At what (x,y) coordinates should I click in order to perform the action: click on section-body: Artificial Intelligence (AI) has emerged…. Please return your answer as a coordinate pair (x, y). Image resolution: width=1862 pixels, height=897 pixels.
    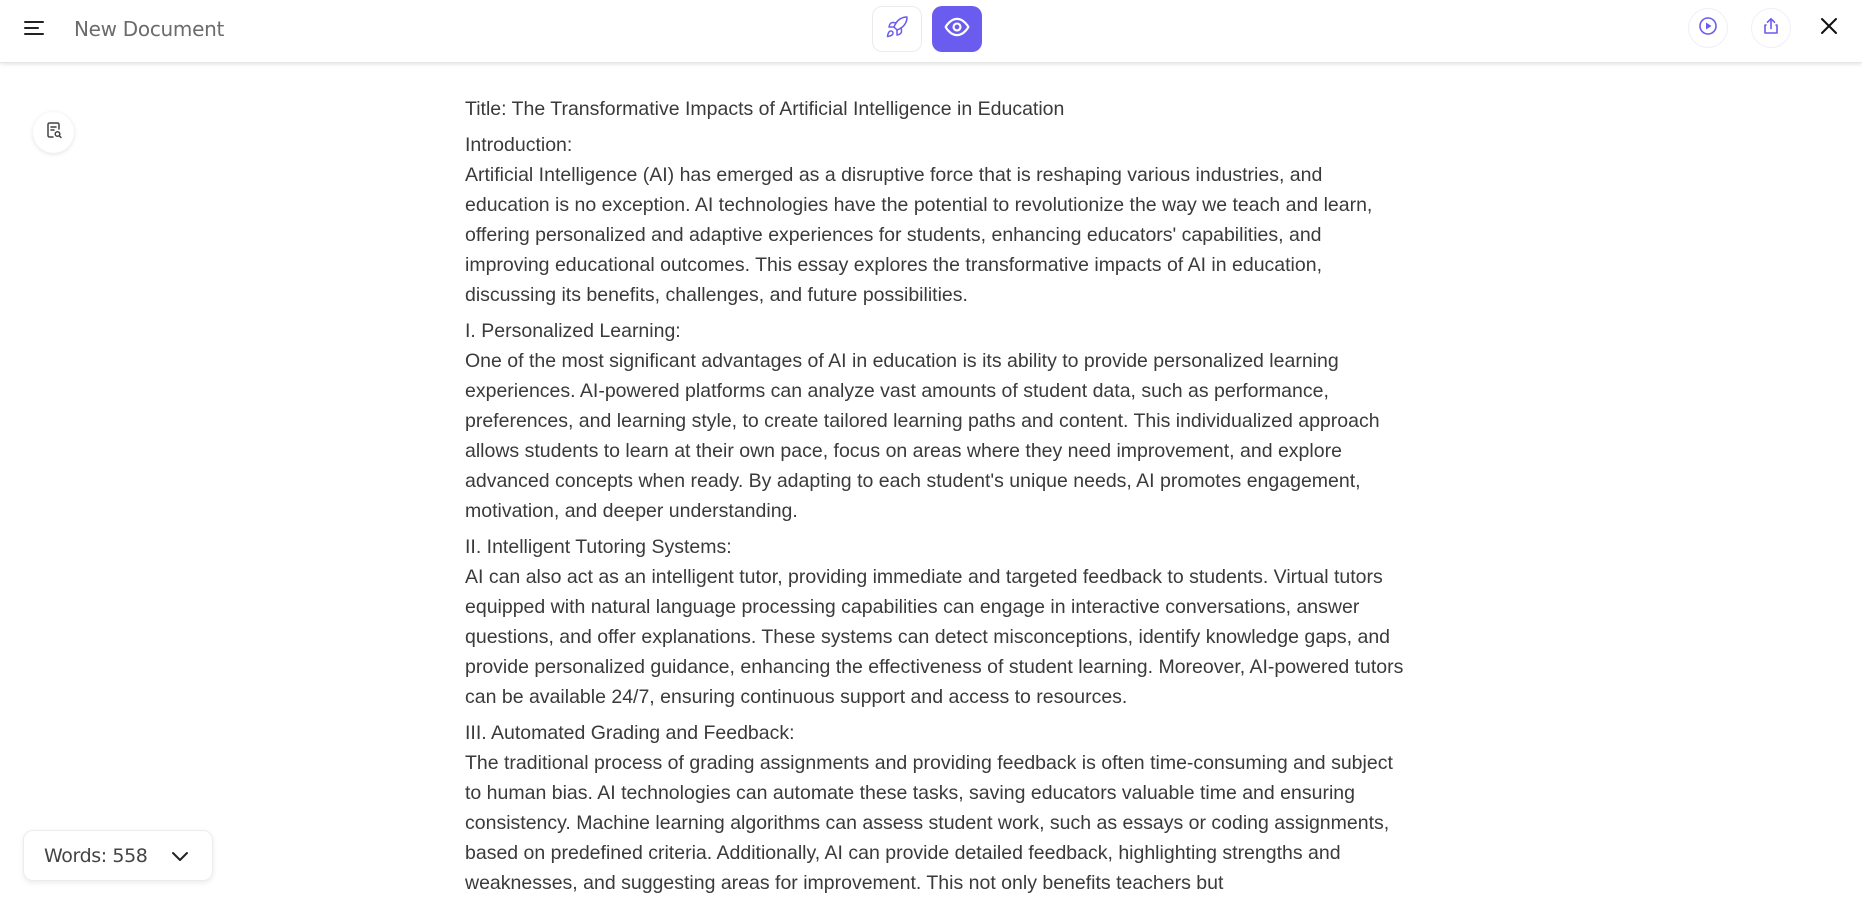
    Looking at the image, I should click on (919, 235).